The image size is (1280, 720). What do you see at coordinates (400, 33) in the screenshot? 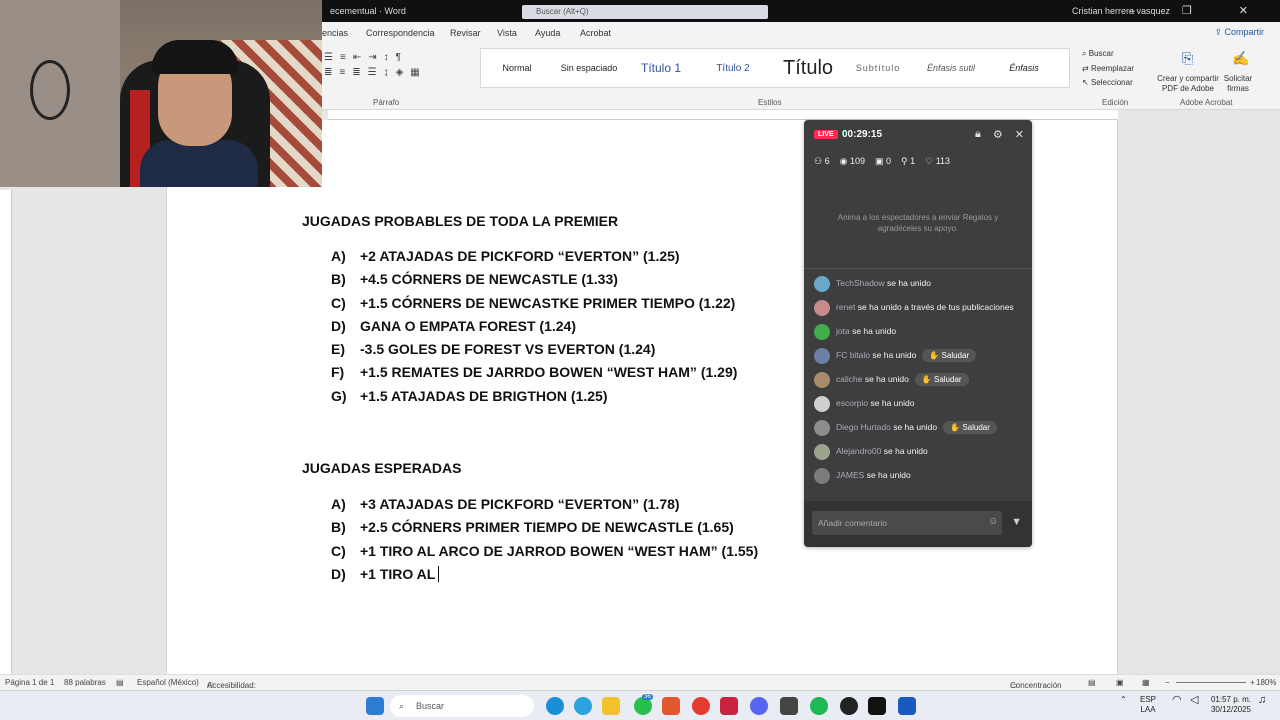
I see `tab-correspondencia: Correspondencia` at bounding box center [400, 33].